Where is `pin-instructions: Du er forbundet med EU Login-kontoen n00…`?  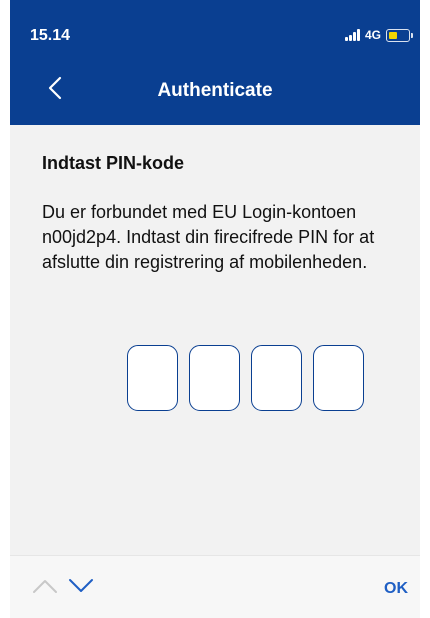
pin-instructions: Du er forbundet med EU Login-kontoen n00… is located at coordinates (208, 237).